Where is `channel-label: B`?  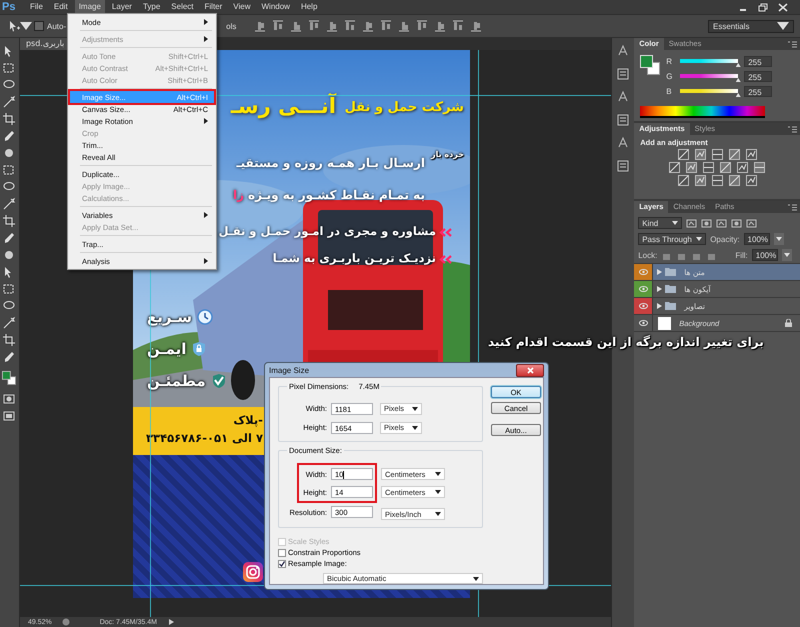 channel-label: B is located at coordinates (669, 91).